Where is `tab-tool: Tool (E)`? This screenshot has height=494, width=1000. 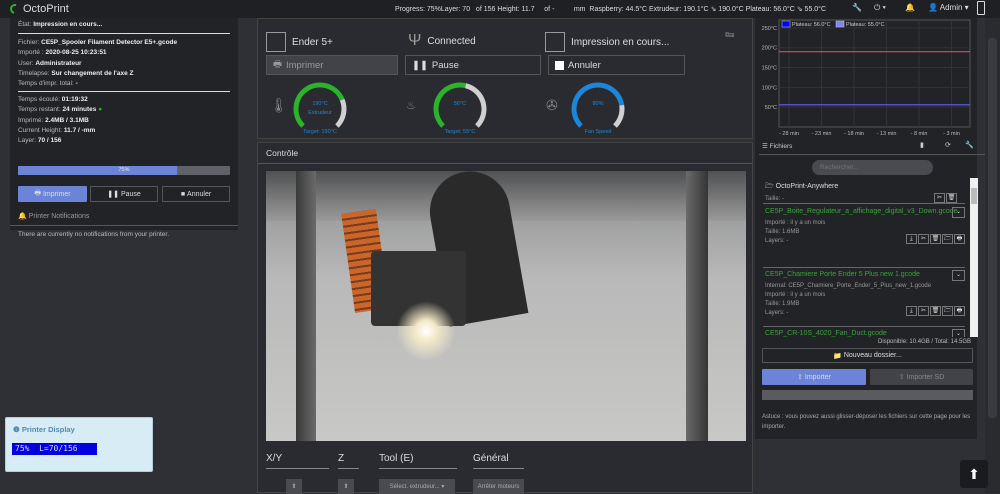
tab-tool: Tool (E) is located at coordinates (418, 461).